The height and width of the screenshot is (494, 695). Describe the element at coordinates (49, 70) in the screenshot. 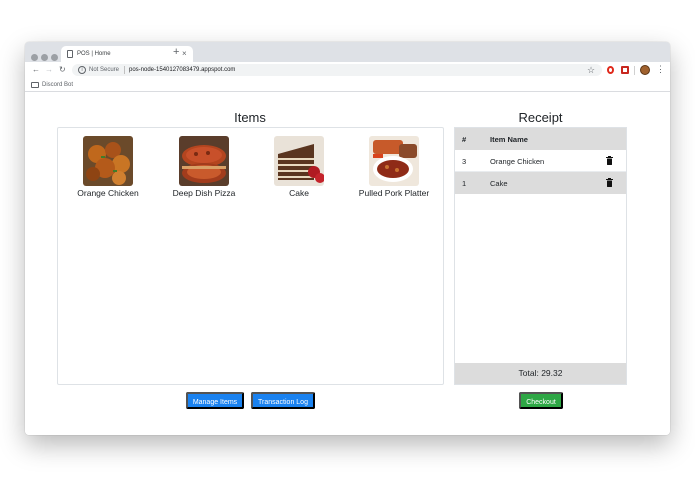

I see `forward-icon: →` at that location.